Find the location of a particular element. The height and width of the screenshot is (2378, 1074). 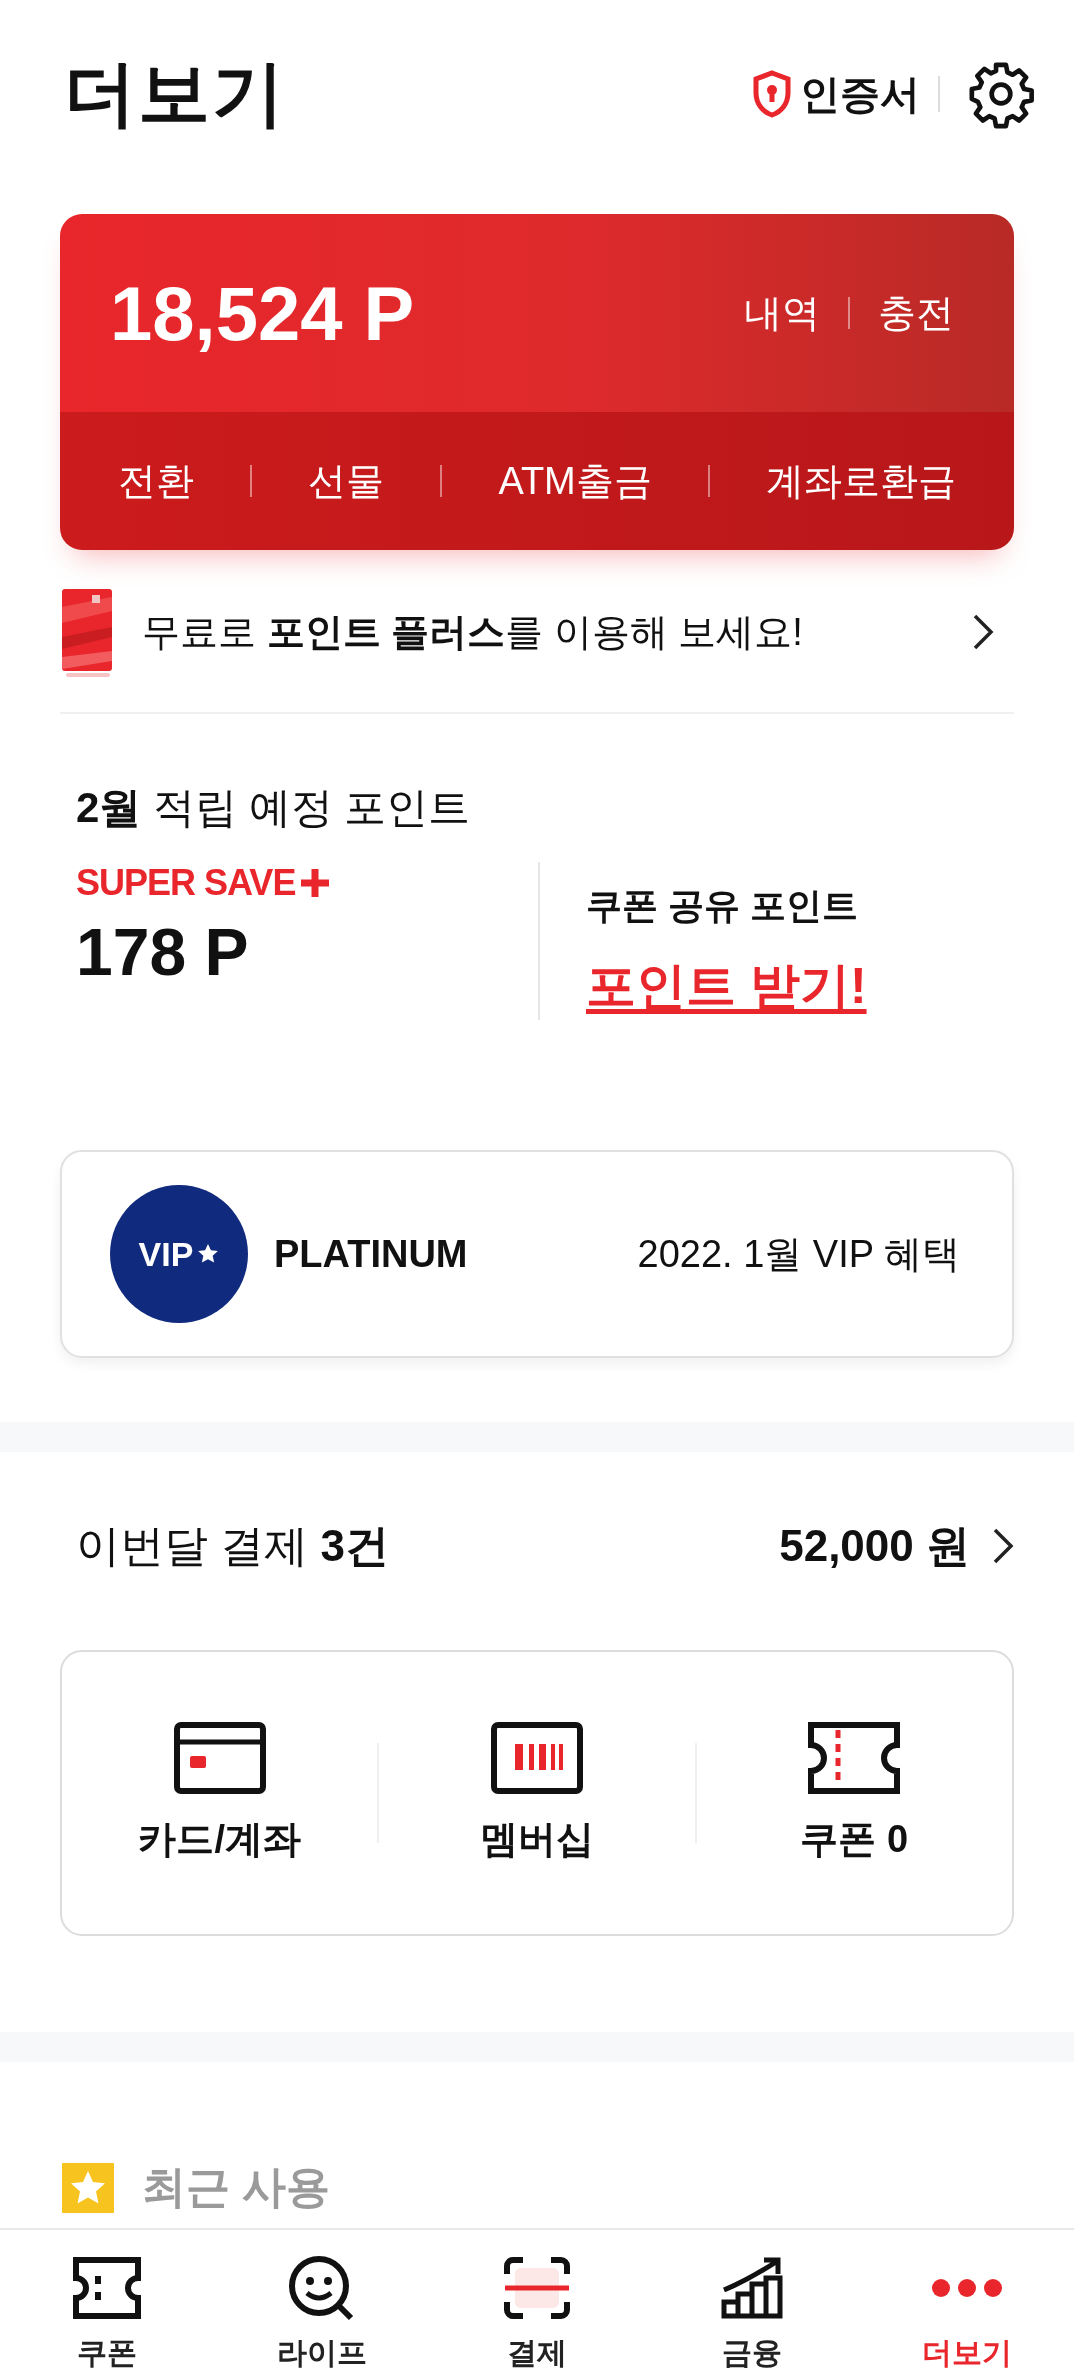

shortcut-button: 카드/계좌 is located at coordinates (220, 1793).